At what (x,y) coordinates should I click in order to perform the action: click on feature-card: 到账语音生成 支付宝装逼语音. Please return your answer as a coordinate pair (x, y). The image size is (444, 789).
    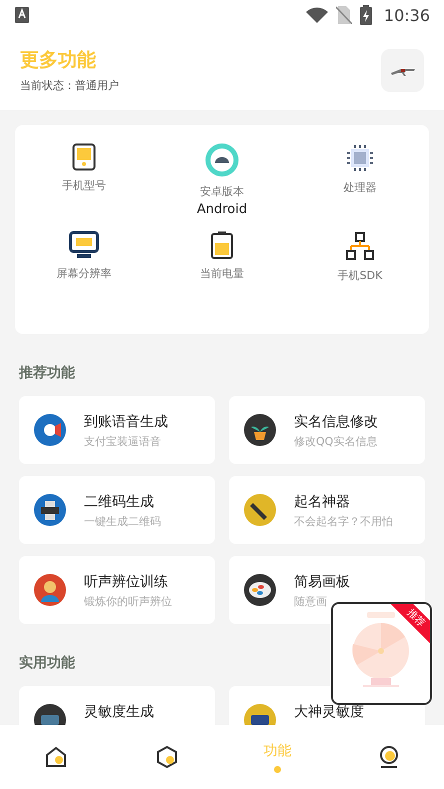
    Looking at the image, I should click on (117, 430).